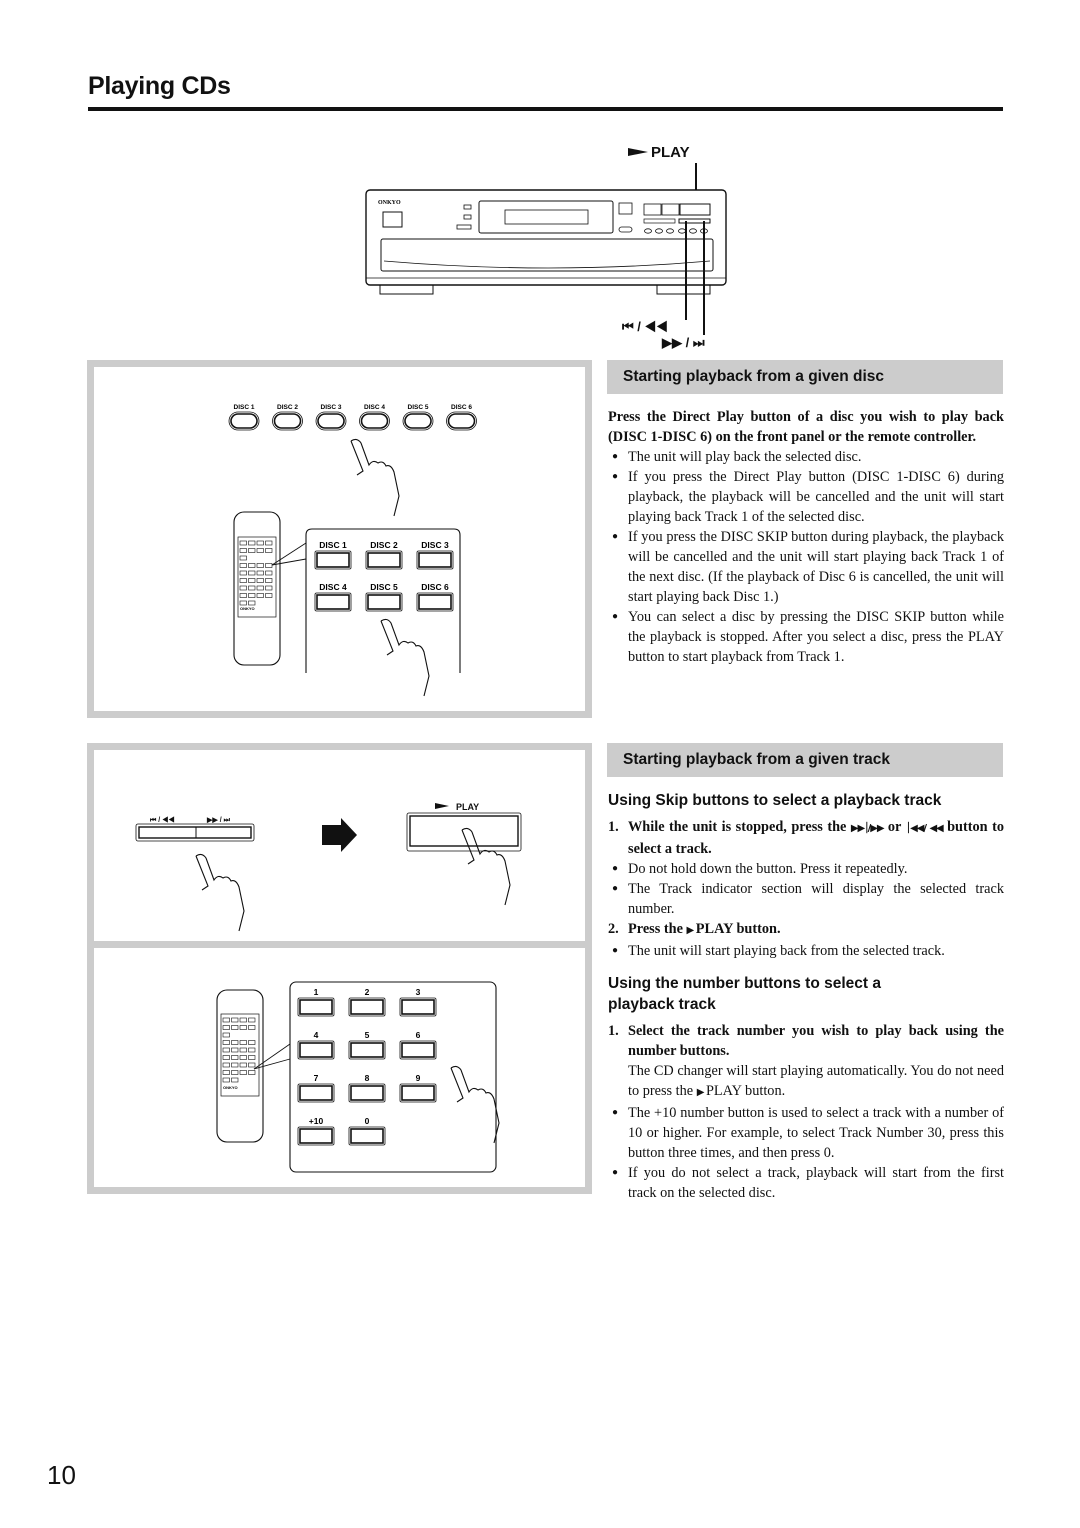  What do you see at coordinates (806, 930) in the screenshot?
I see `step-2: 2. Press the ▶ PLAY button.` at bounding box center [806, 930].